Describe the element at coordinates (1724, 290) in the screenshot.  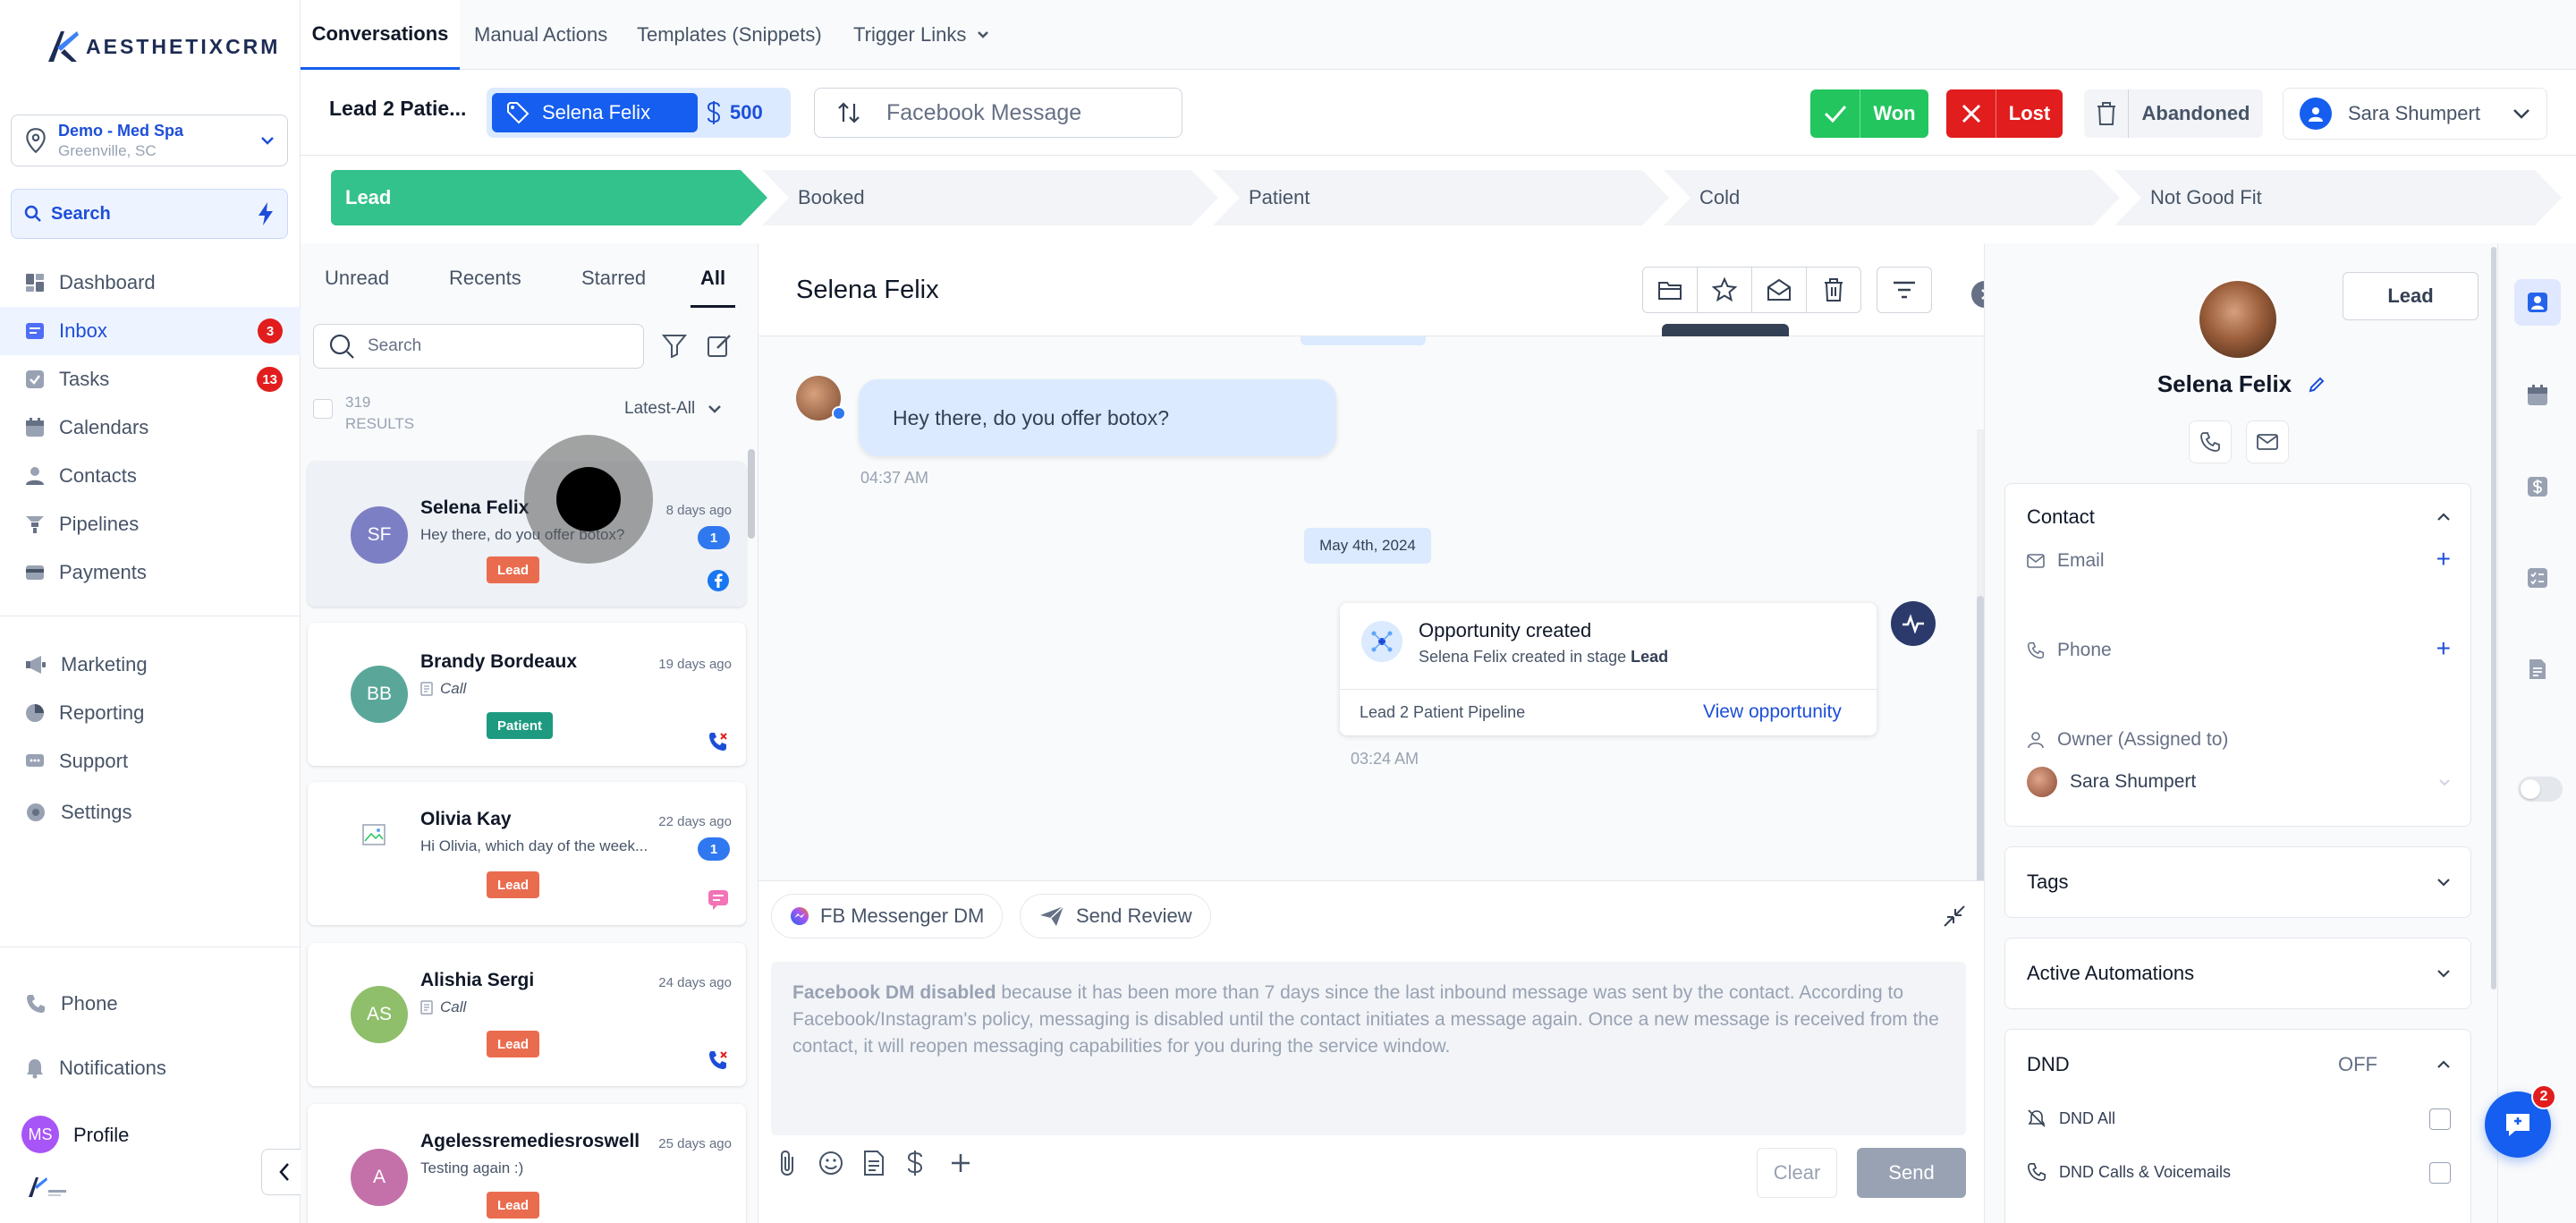
I see `star-button` at that location.